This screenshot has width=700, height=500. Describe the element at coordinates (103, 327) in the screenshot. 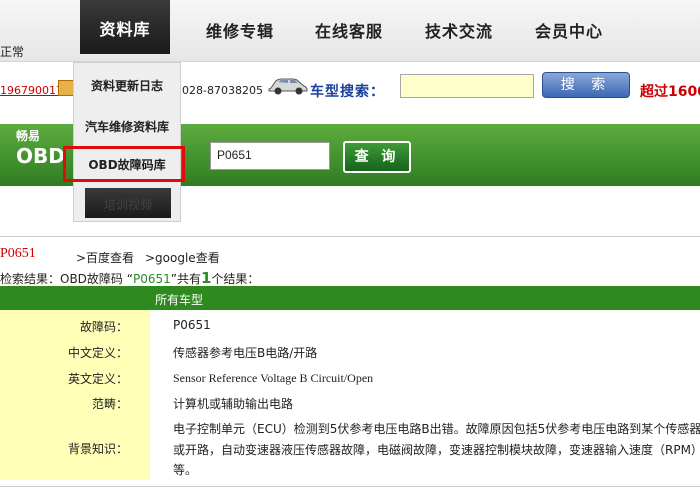

I see `label-fault-code: 故障码：` at that location.